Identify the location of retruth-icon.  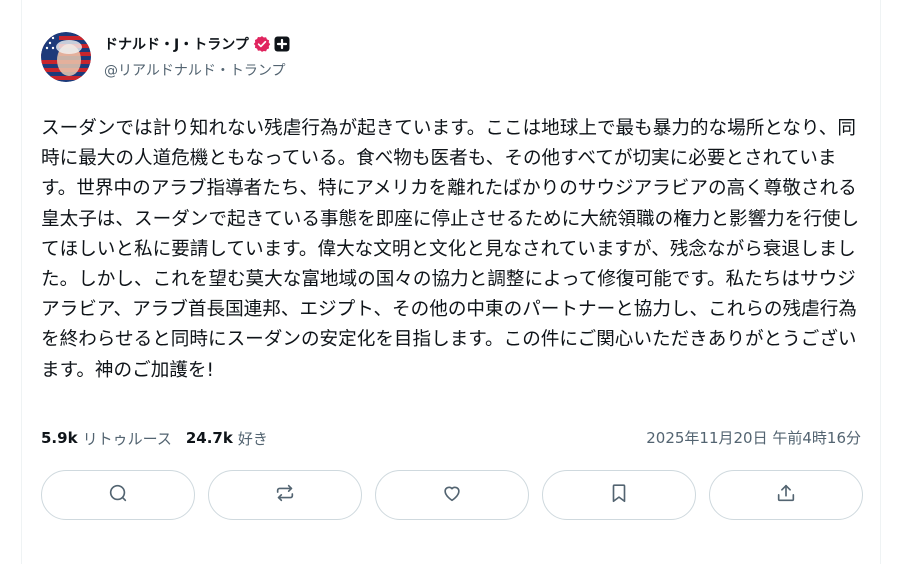
(285, 495).